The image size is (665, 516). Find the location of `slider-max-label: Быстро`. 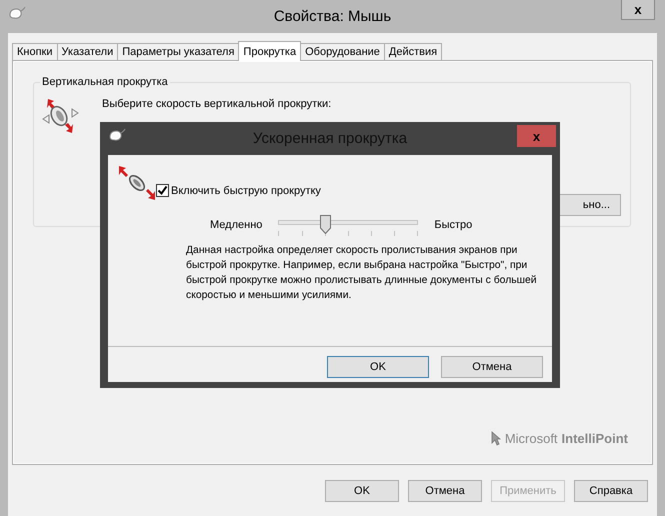

slider-max-label: Быстро is located at coordinates (453, 225).